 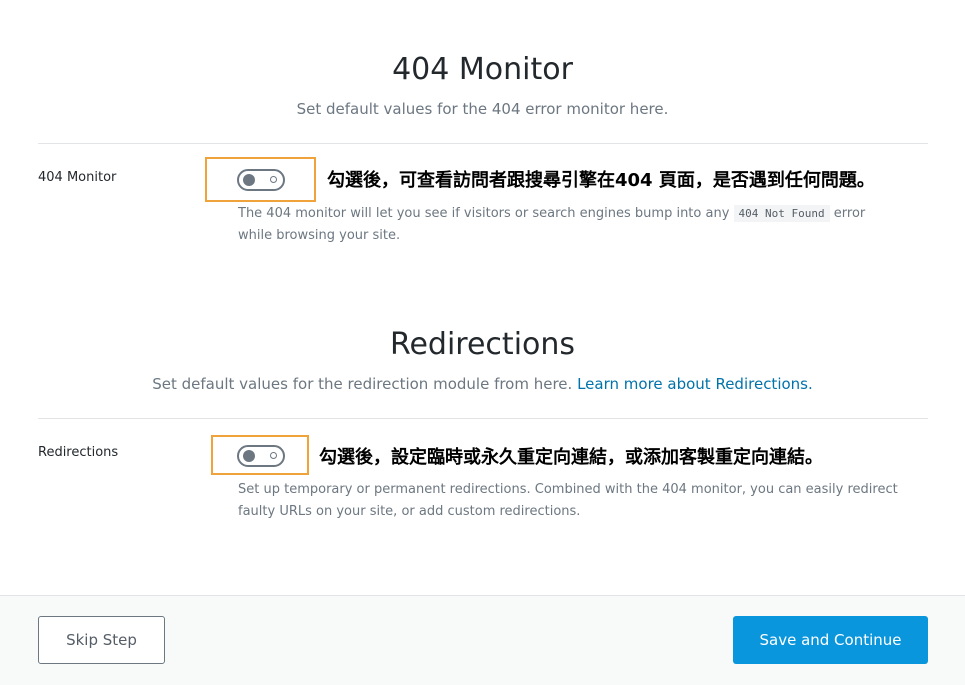 What do you see at coordinates (77, 177) in the screenshot?
I see `monitor-row-label: 404 Monitor` at bounding box center [77, 177].